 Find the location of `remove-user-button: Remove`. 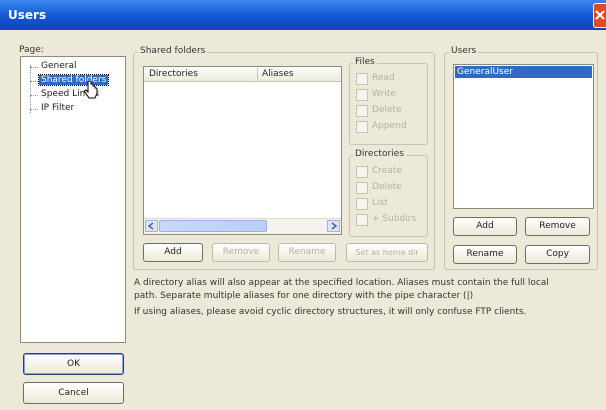

remove-user-button: Remove is located at coordinates (557, 226).